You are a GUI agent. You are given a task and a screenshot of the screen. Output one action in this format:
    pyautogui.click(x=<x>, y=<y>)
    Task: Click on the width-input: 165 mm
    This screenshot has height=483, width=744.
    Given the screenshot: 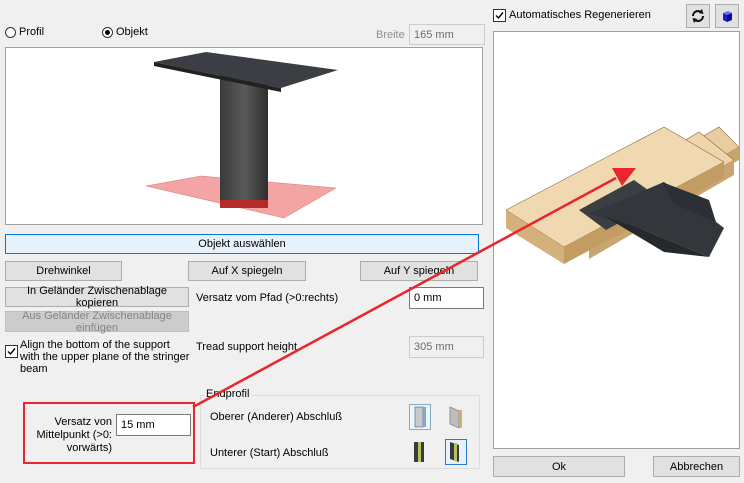 What is the action you would take?
    pyautogui.click(x=447, y=34)
    